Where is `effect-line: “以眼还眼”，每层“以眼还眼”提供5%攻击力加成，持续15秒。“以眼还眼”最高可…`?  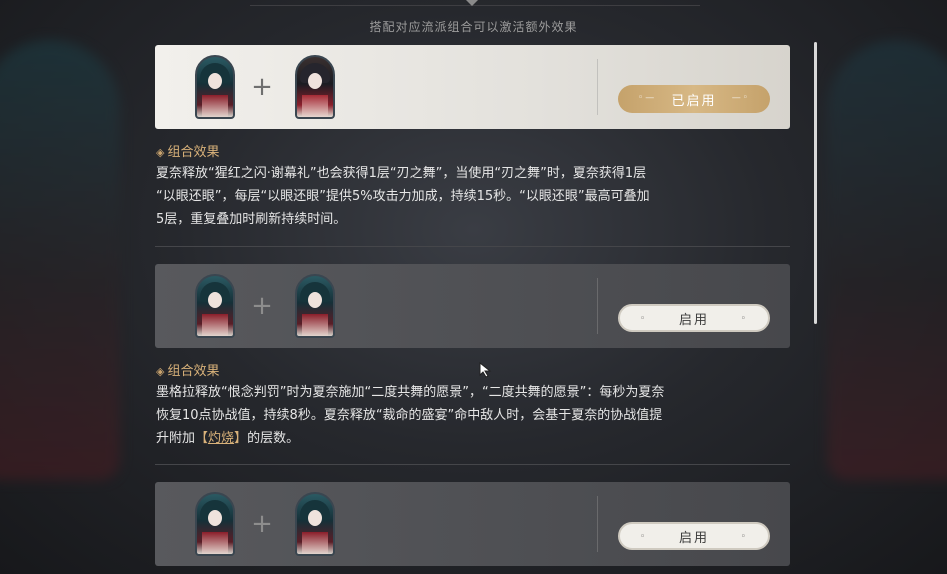 effect-line: “以眼还眼”，每层“以眼还眼”提供5%攻击力加成，持续15秒。“以眼还眼”最高可… is located at coordinates (403, 196).